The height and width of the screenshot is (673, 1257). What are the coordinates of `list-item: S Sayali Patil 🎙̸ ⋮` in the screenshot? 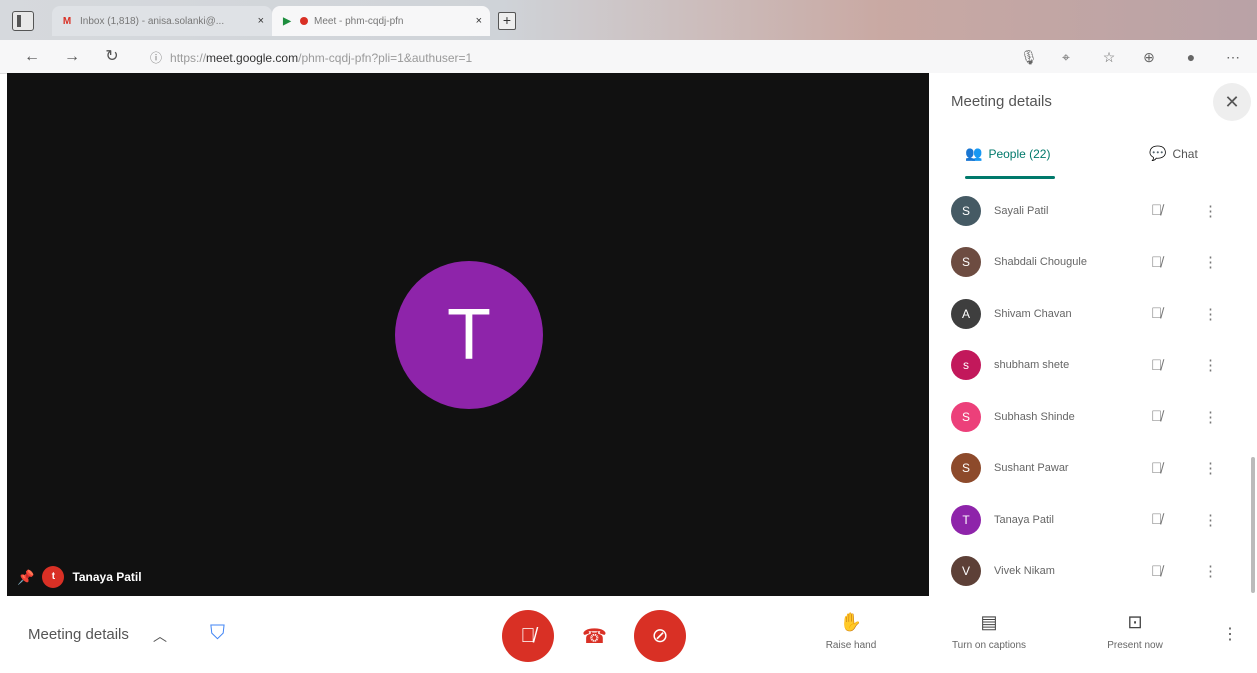 It's located at (1093, 211).